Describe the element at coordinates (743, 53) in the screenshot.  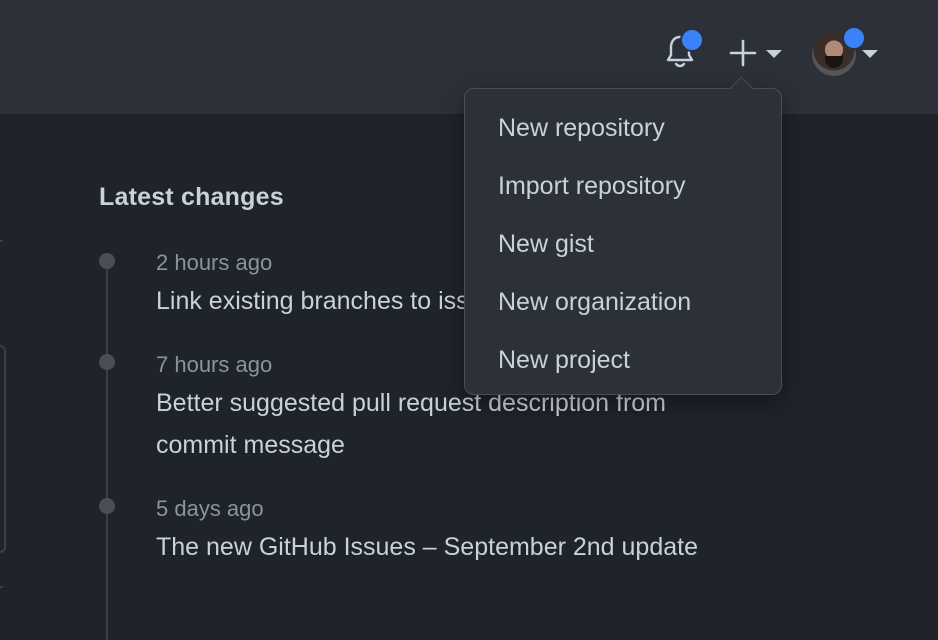
I see `plus-icon` at that location.